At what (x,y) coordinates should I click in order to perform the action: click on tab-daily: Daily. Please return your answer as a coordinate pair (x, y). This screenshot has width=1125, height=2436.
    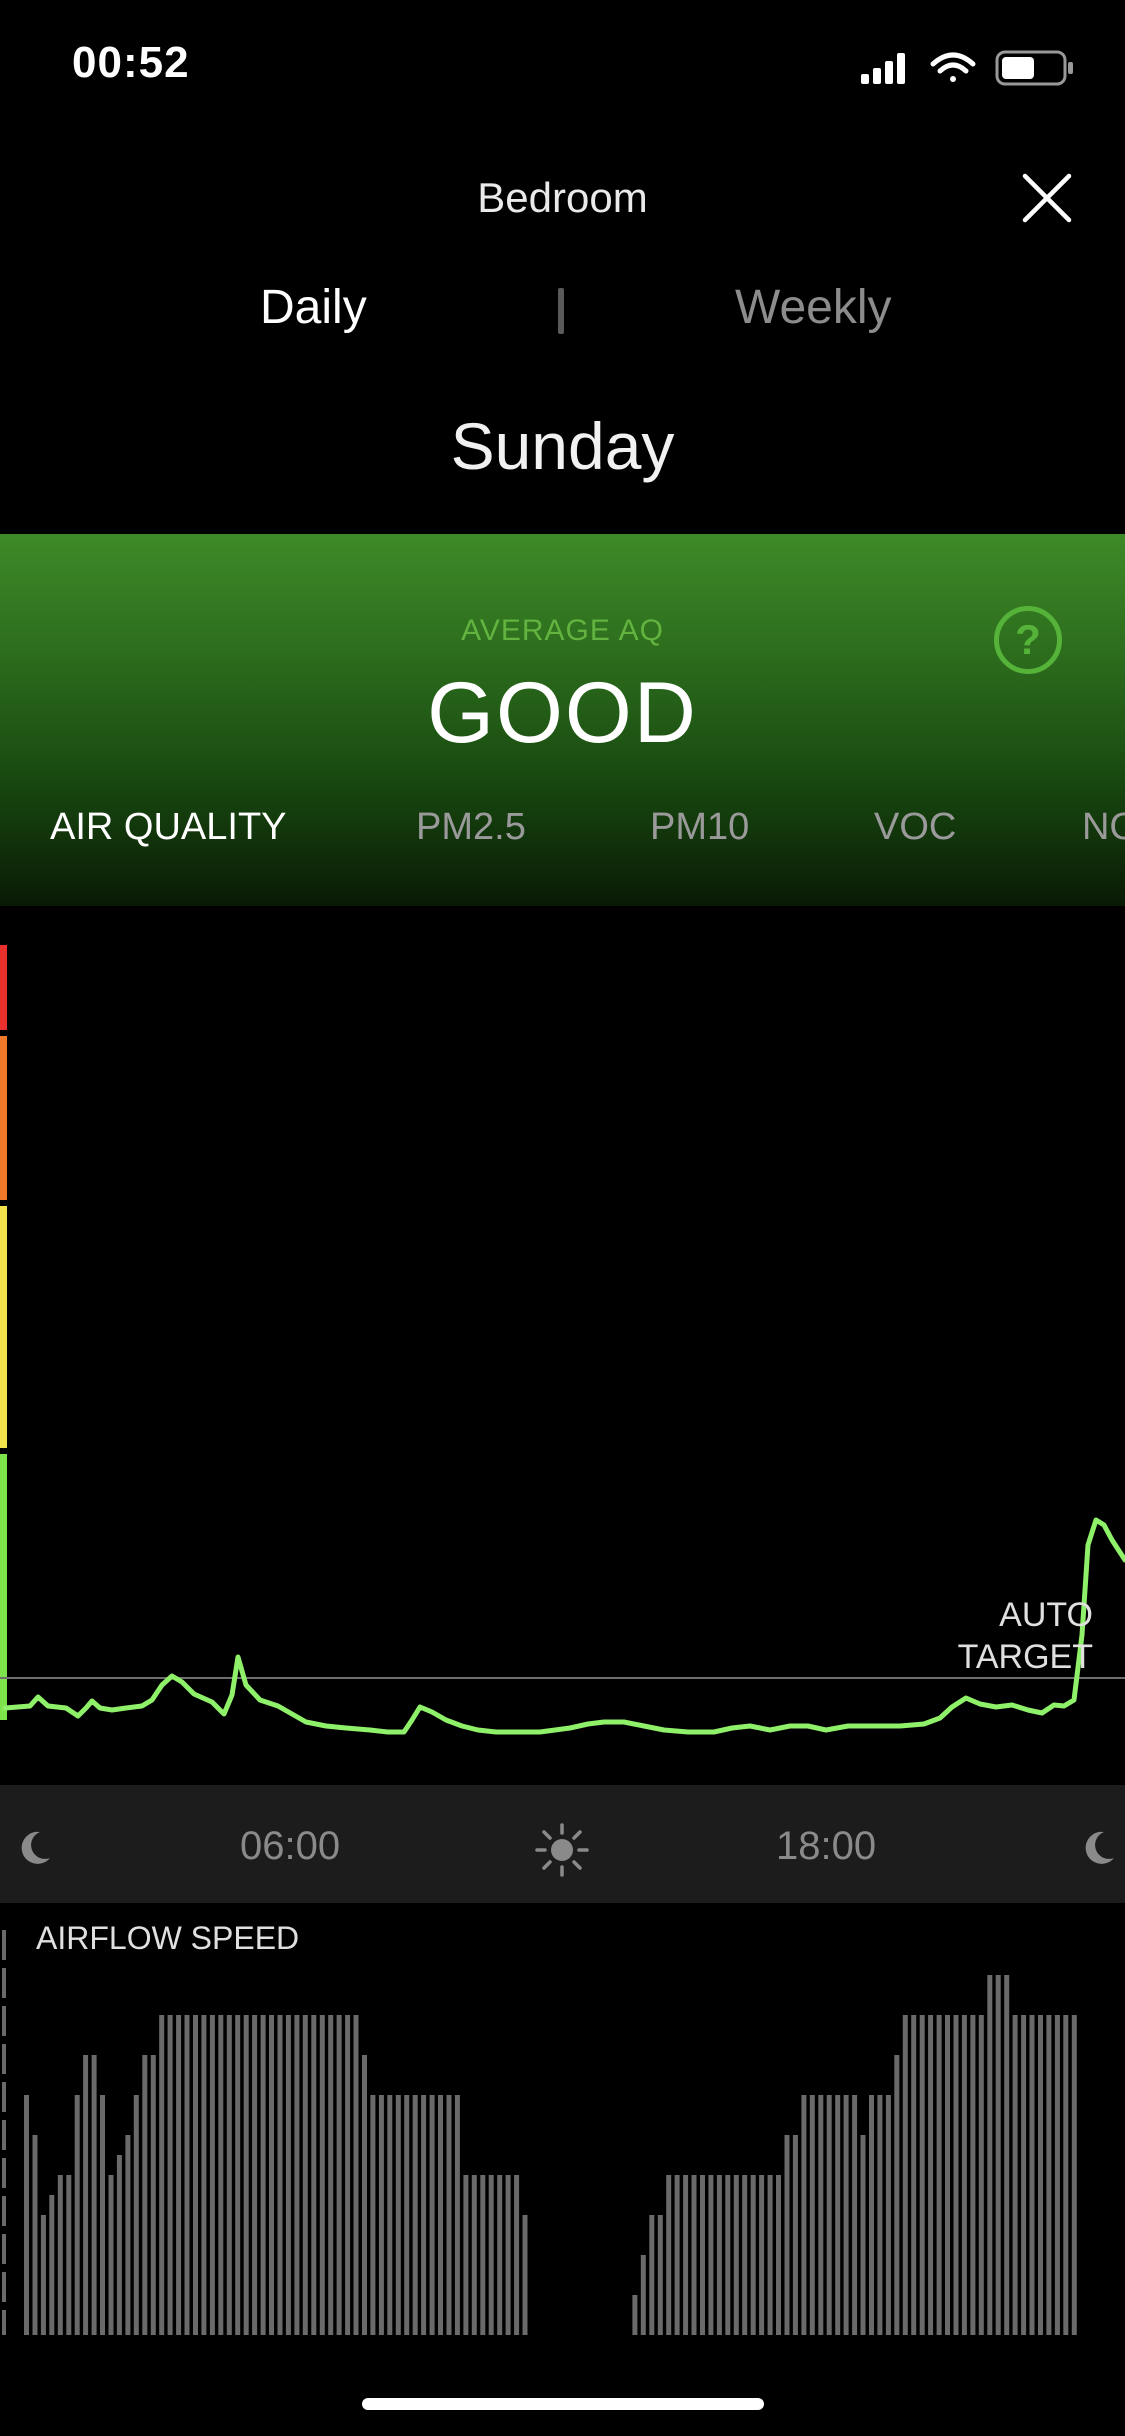
    Looking at the image, I should click on (313, 307).